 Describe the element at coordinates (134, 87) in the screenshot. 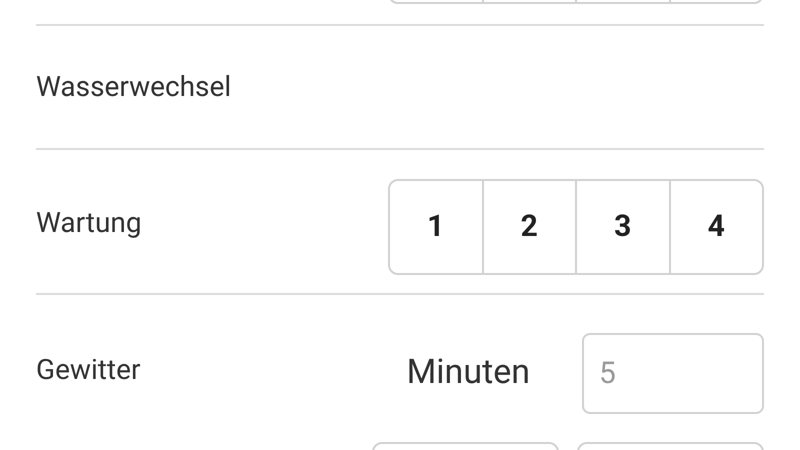

I see `setting-label: Wasserwechsel` at that location.